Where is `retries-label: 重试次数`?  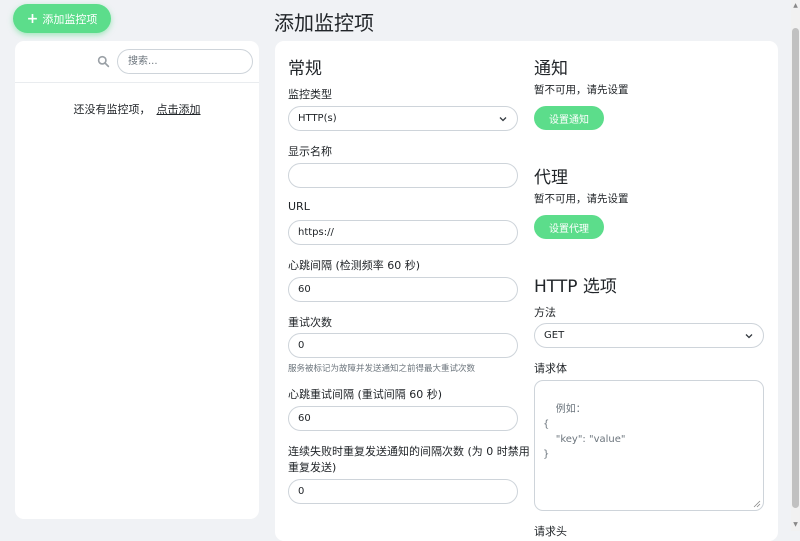 retries-label: 重试次数 is located at coordinates (310, 322).